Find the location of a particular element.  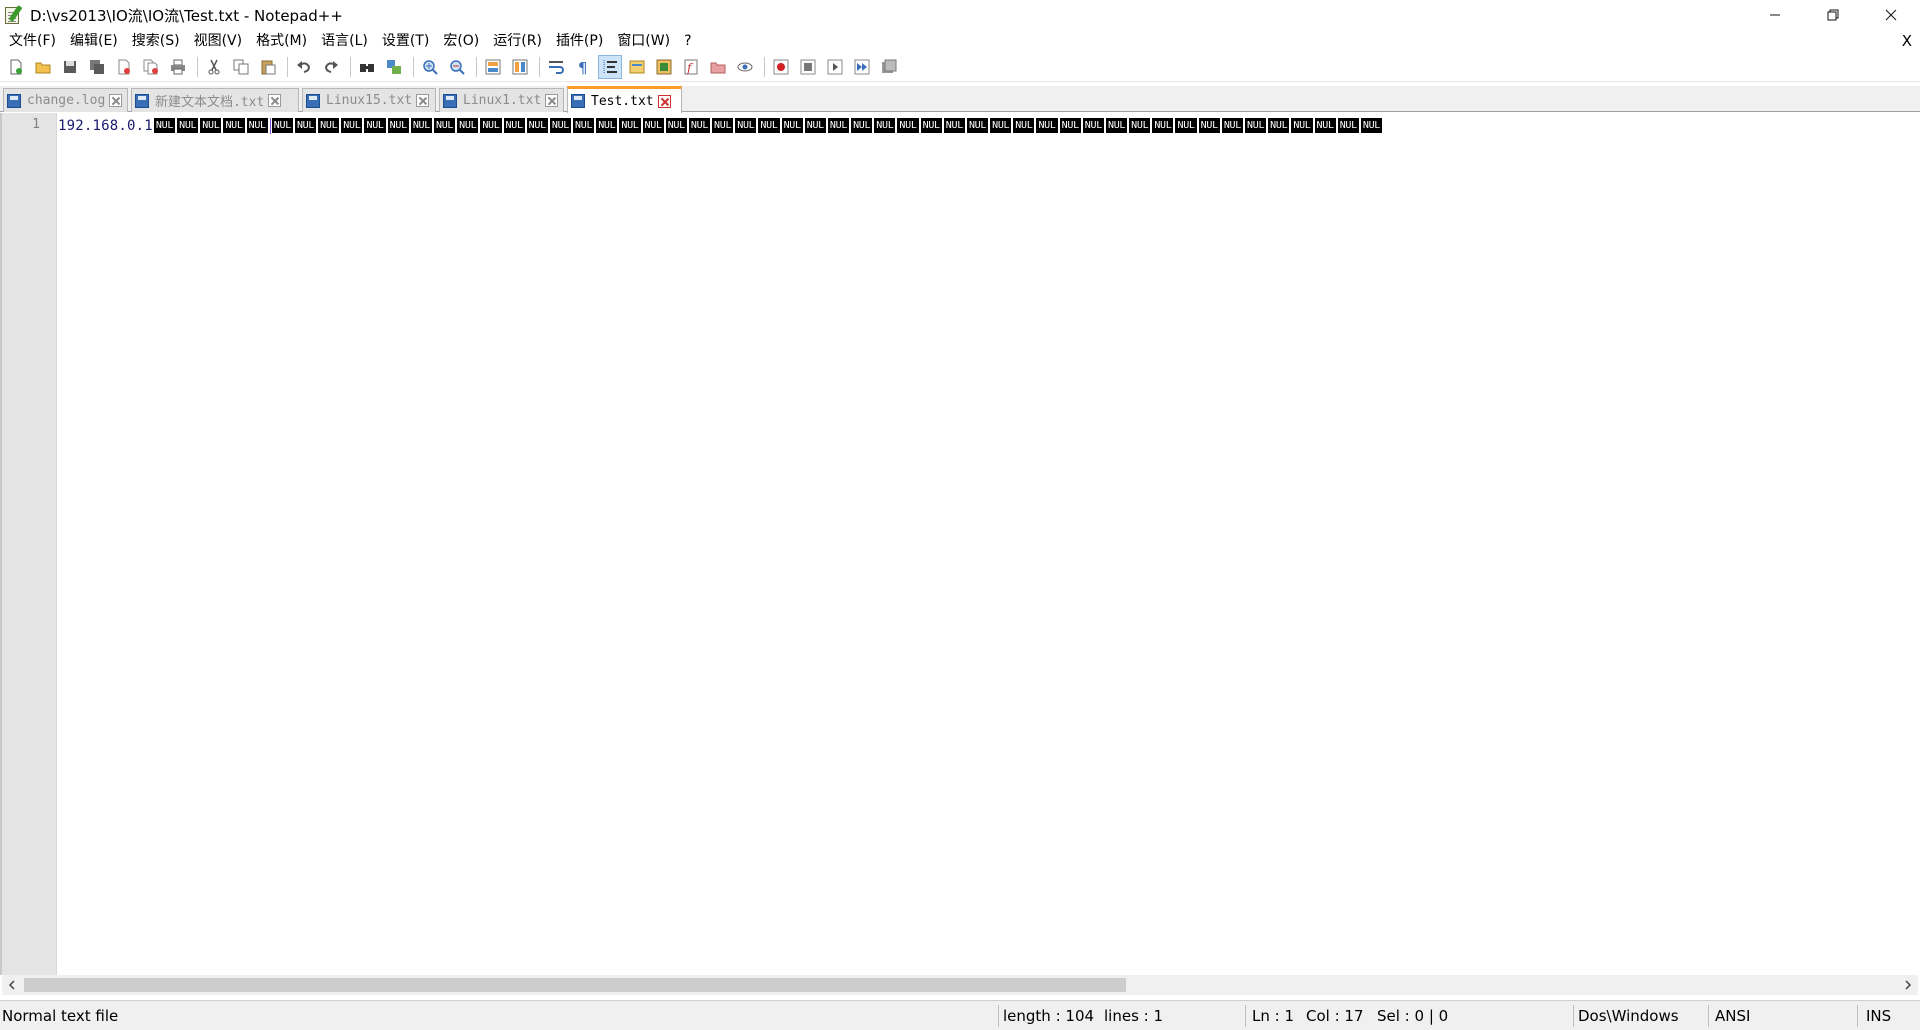

user-defined-language-button is located at coordinates (637, 67).